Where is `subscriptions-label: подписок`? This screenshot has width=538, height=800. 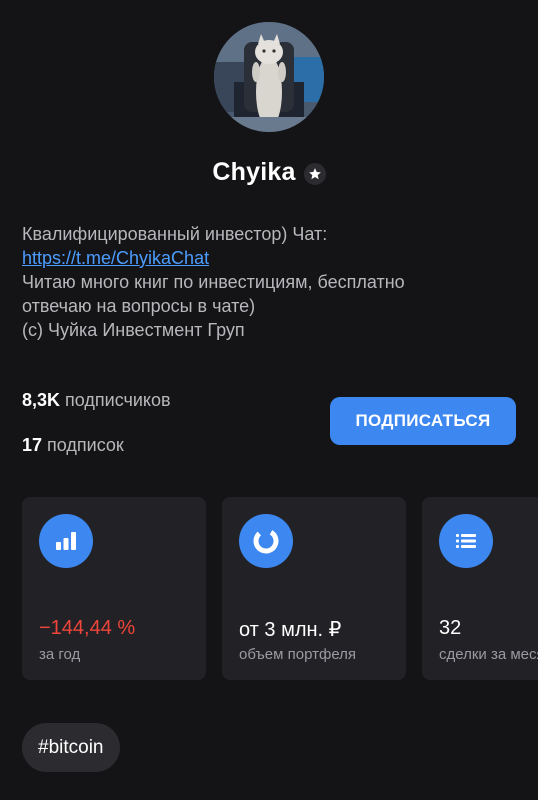
subscriptions-label: подписок is located at coordinates (85, 445).